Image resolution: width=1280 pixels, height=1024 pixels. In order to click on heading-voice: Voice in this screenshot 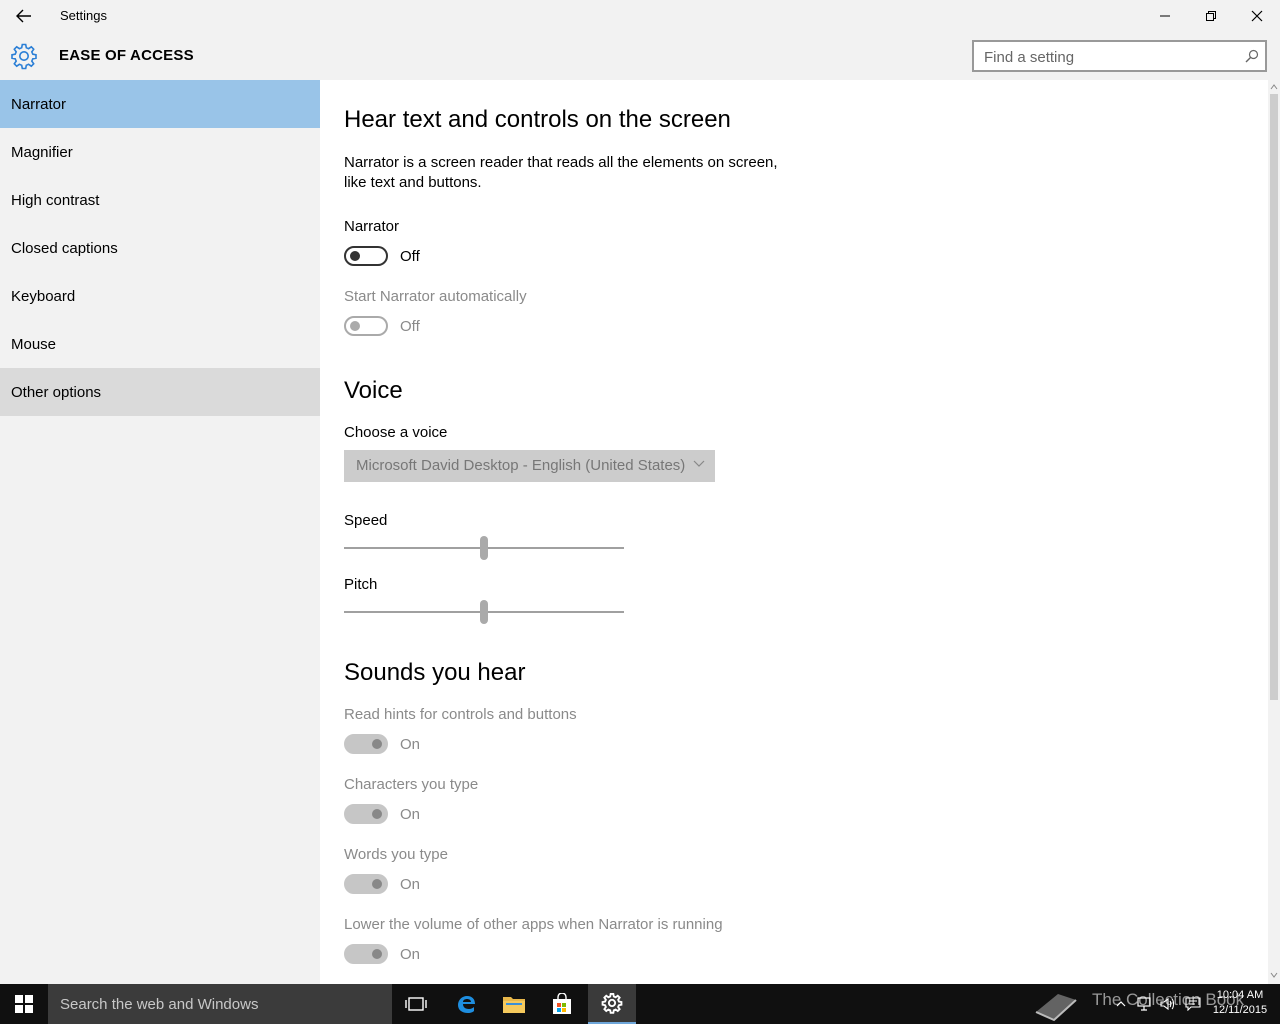, I will do `click(373, 390)`.